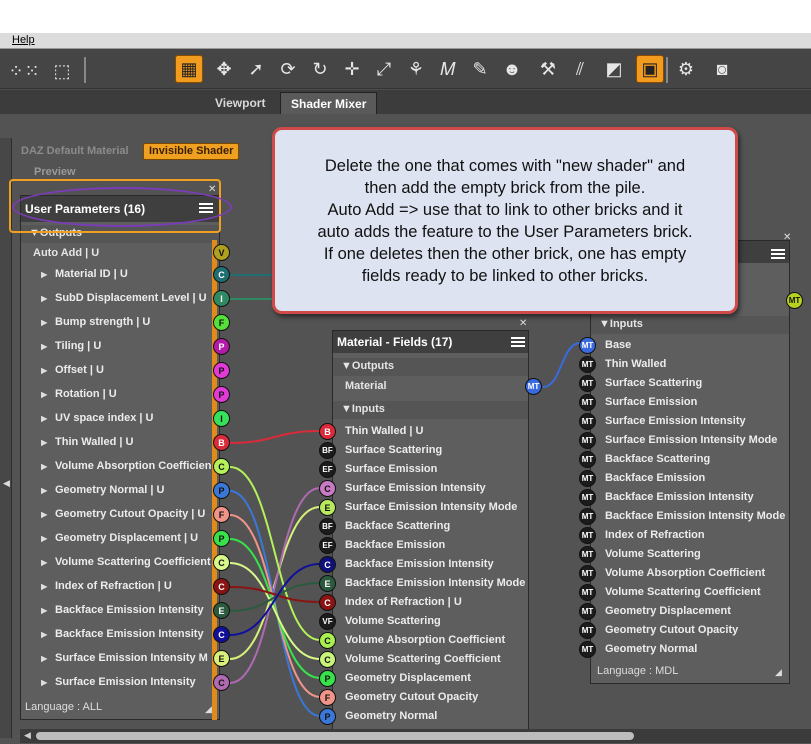 The width and height of the screenshot is (811, 744). I want to click on pointer-icon: ➚, so click(256, 69).